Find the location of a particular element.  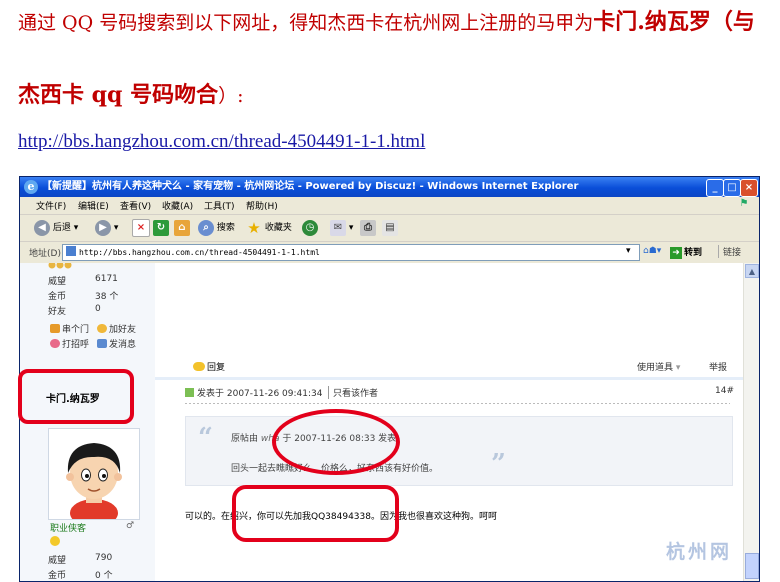

stop-icon: × is located at coordinates (141, 228).